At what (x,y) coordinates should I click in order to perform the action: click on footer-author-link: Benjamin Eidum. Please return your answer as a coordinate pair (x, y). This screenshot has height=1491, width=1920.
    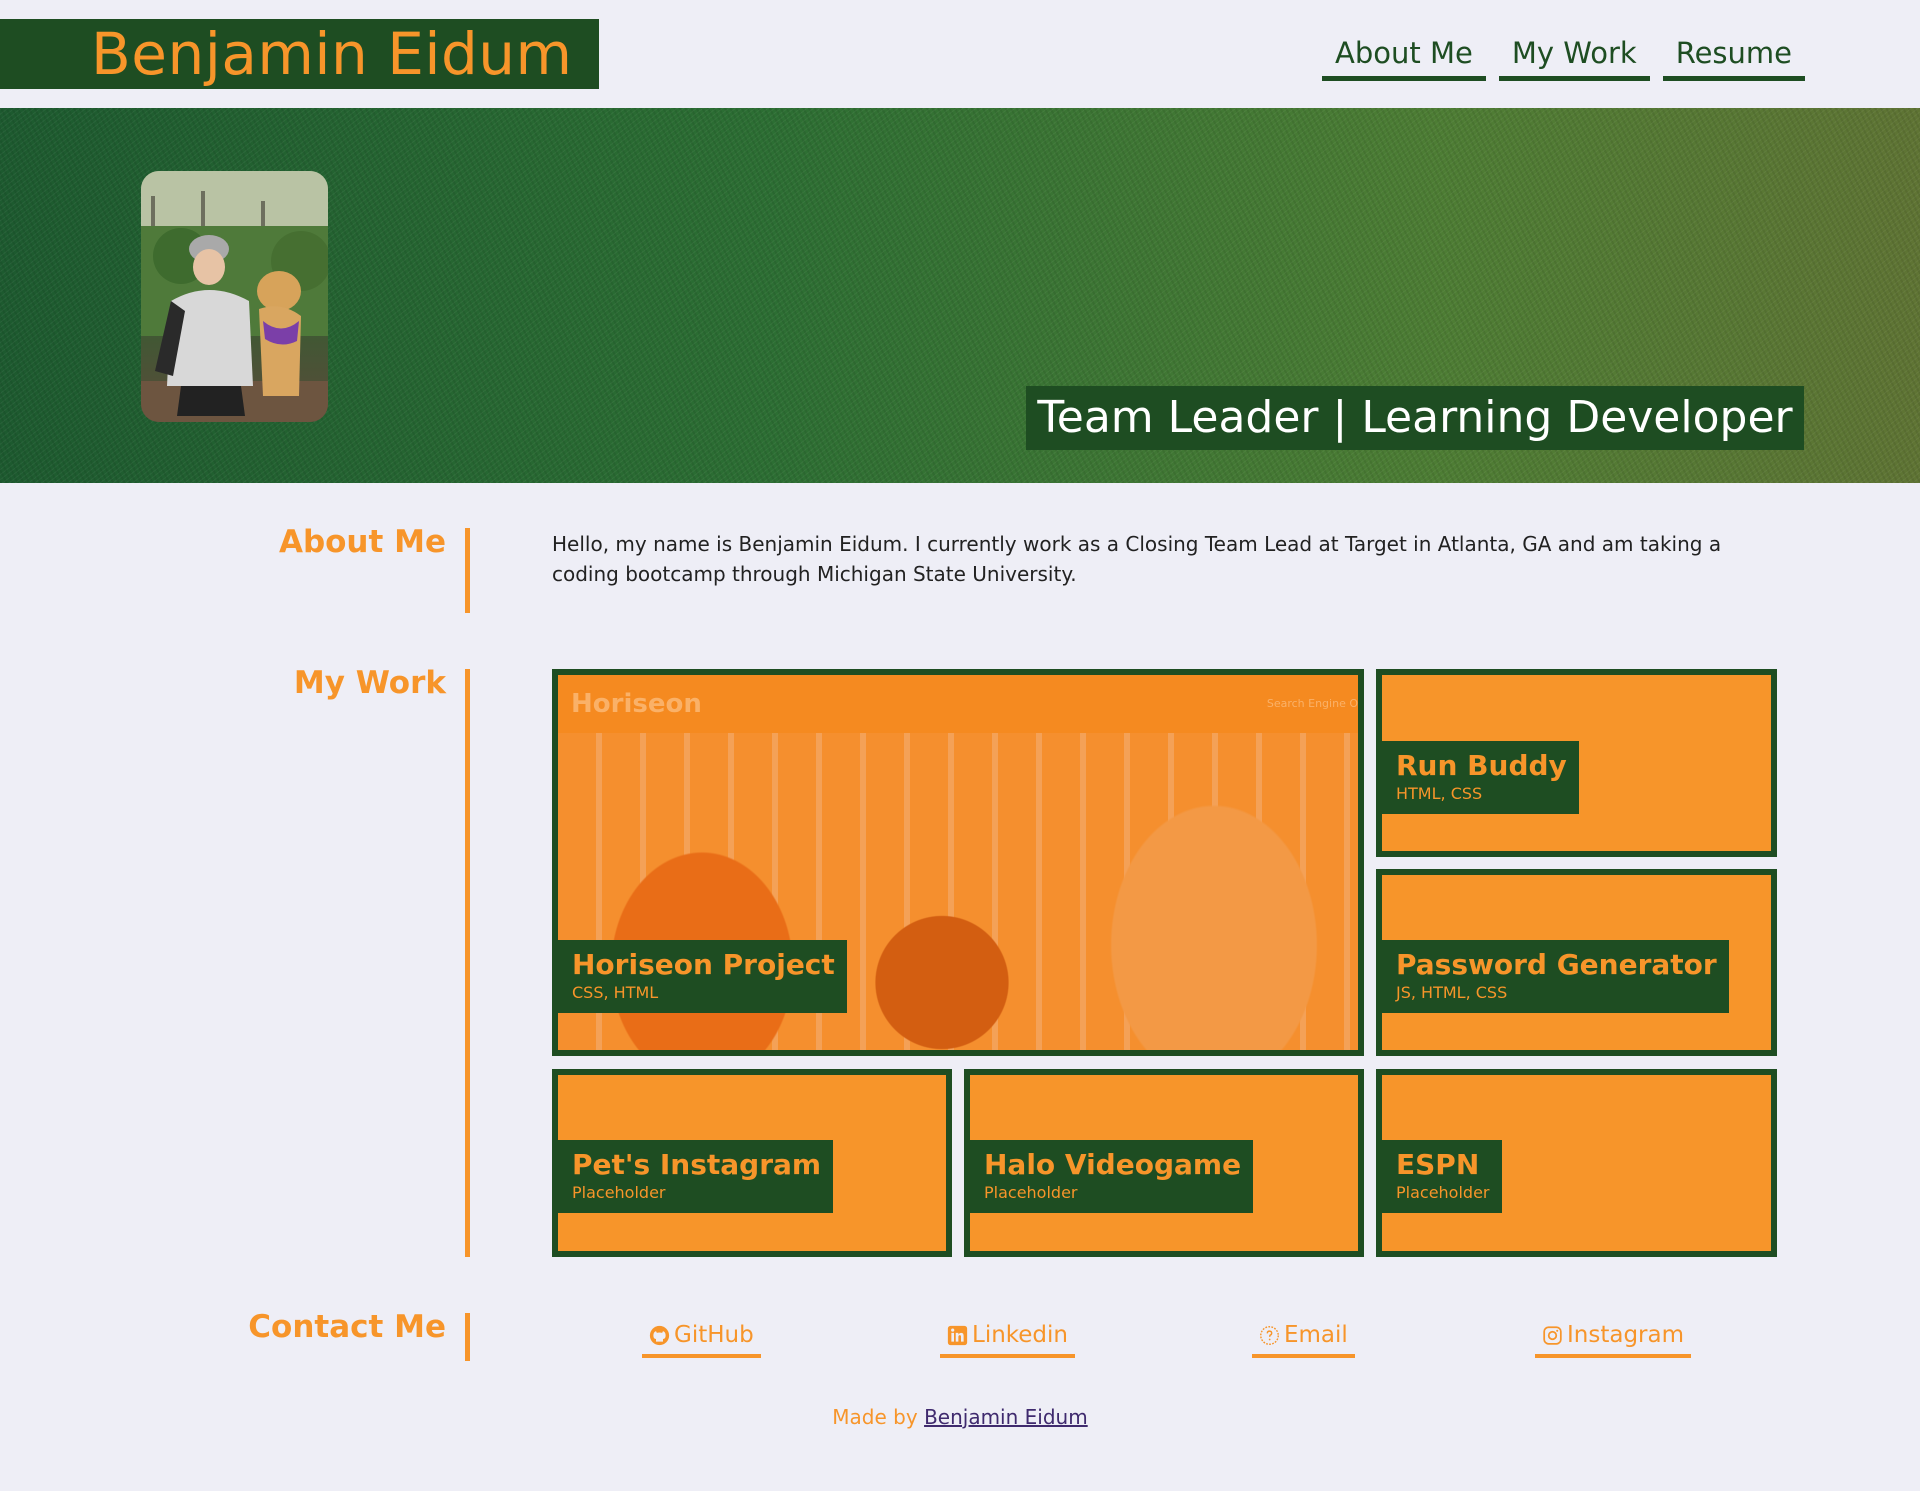
    Looking at the image, I should click on (1006, 1417).